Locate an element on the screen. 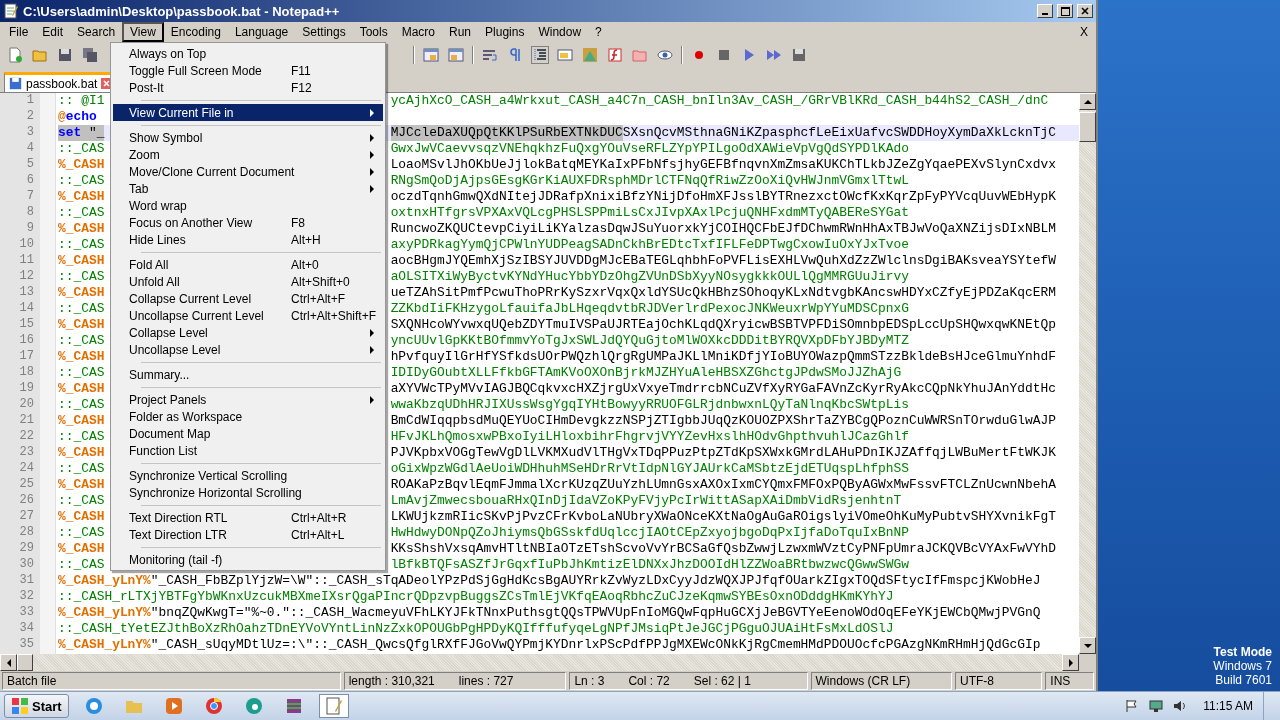 The image size is (1280, 720). line-number: 8 is located at coordinates (30, 213).